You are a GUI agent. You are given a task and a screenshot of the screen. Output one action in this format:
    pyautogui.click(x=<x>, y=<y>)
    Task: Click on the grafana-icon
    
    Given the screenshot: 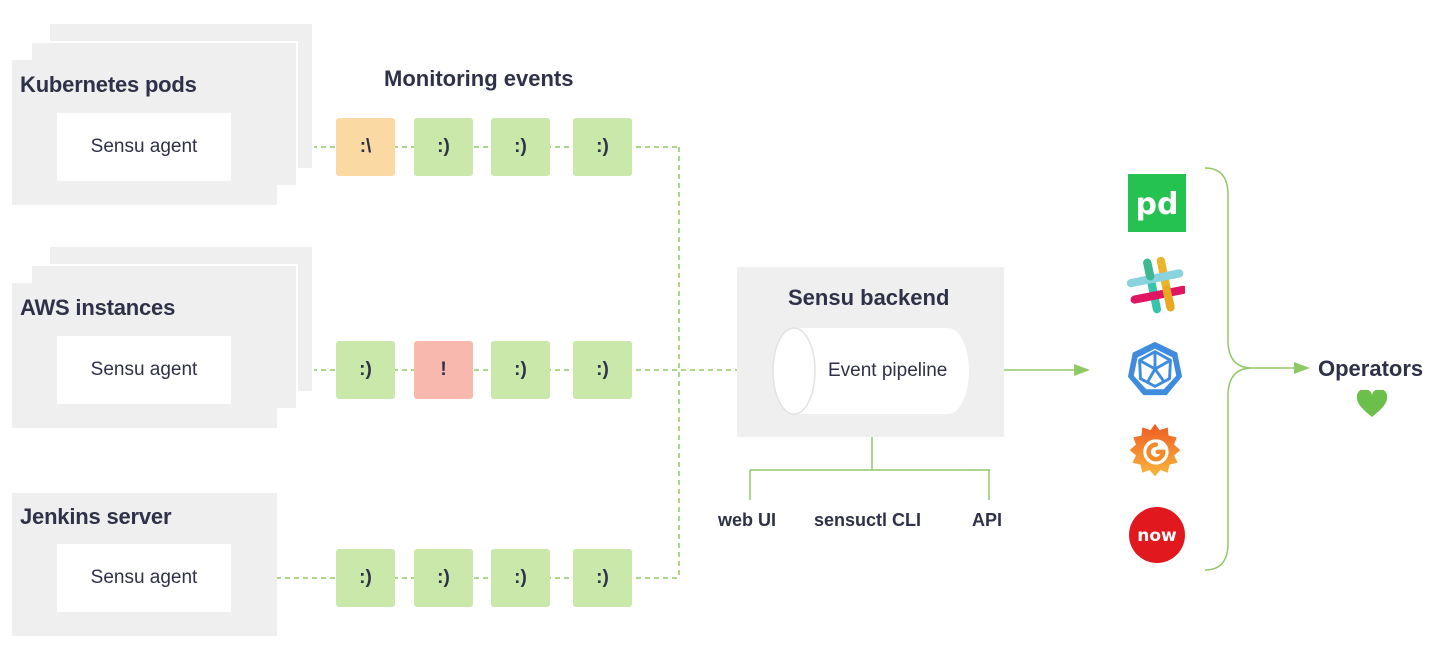 What is the action you would take?
    pyautogui.click(x=1155, y=450)
    